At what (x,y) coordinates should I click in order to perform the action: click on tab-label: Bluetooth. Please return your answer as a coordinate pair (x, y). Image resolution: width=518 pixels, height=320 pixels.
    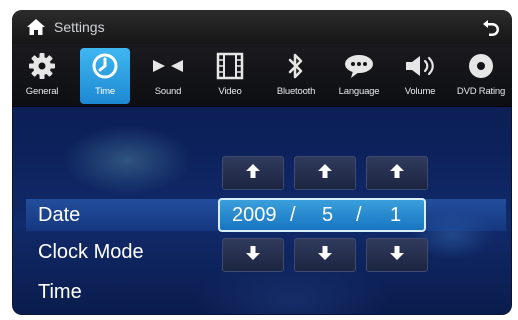
    Looking at the image, I should click on (296, 91).